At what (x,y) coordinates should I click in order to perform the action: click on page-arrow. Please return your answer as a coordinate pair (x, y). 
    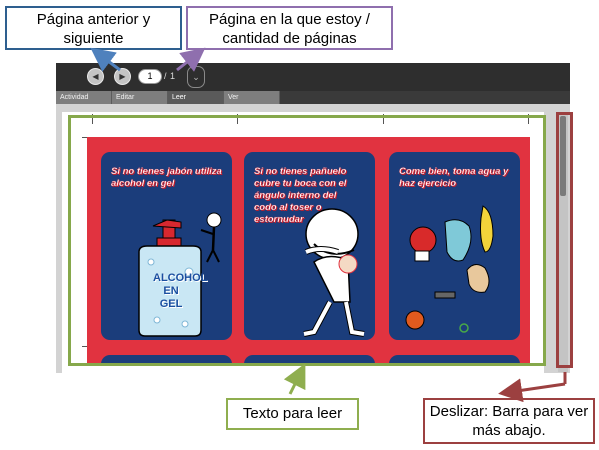
    Looking at the image, I should click on (191, 59).